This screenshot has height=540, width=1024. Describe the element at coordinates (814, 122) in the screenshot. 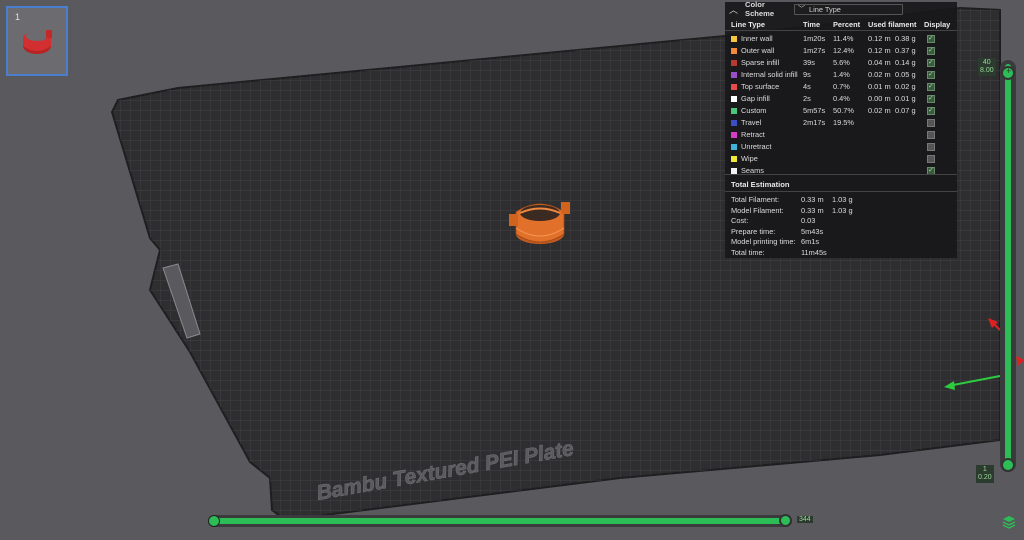

I see `line-type-time: 2m17s` at that location.